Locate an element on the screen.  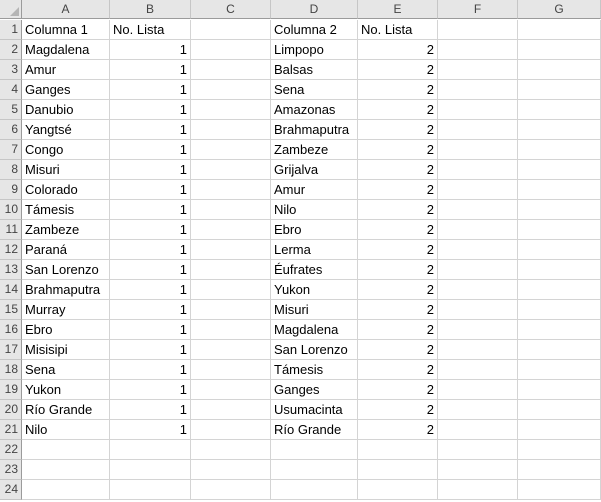
cell-c8 is located at coordinates (231, 170).